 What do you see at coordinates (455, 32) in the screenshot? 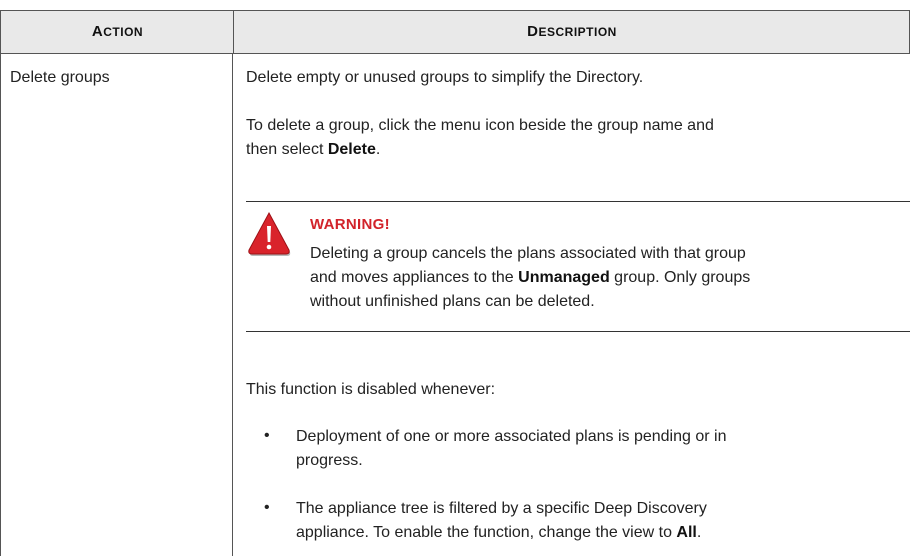
I see `table-header: ACTION DESCRIPTION` at bounding box center [455, 32].